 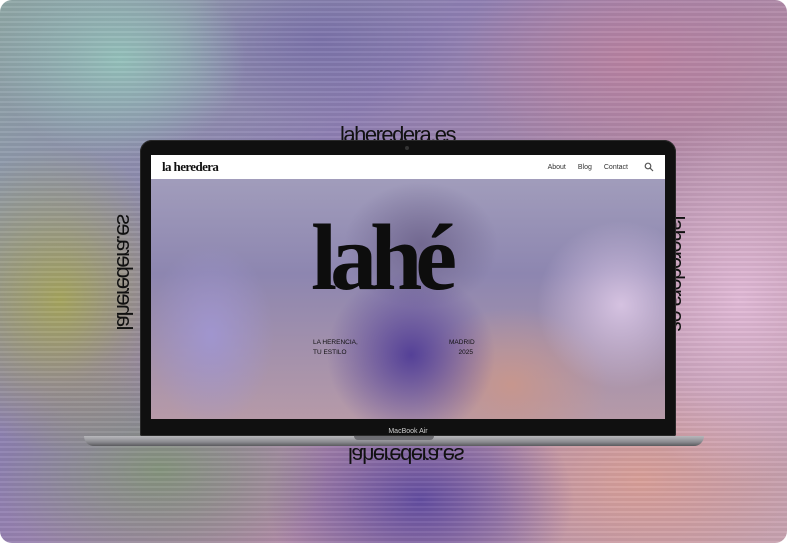 I want to click on nav-menu: About Blog Contact, so click(x=601, y=167).